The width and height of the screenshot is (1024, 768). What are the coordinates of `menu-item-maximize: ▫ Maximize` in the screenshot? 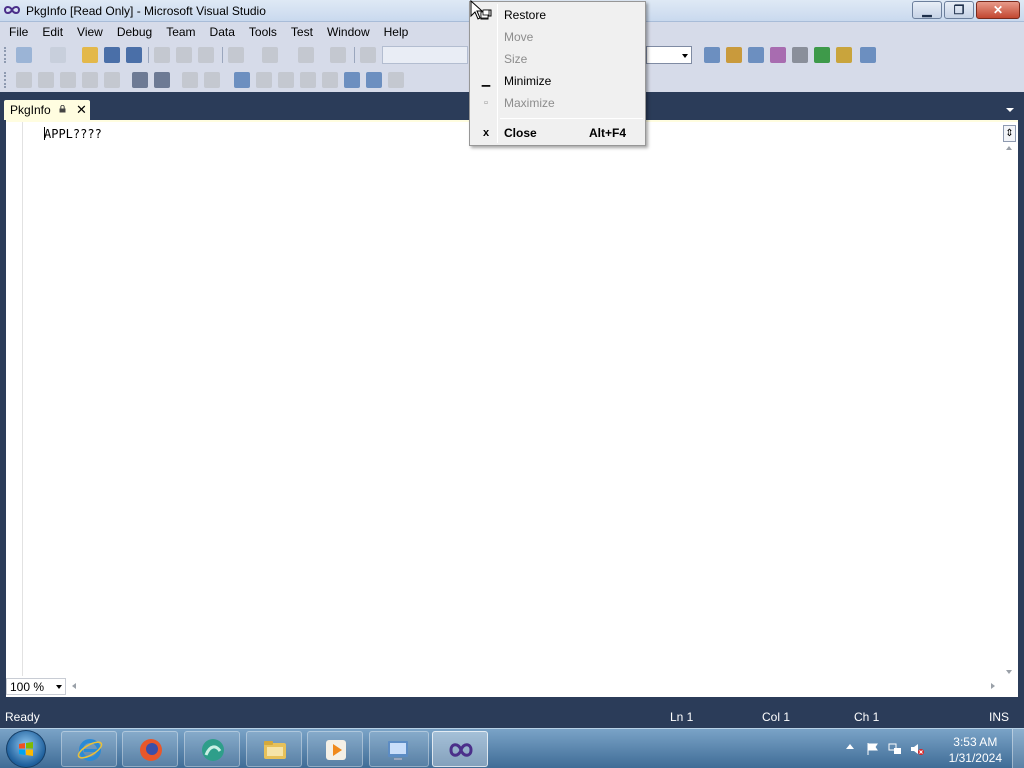 It's located at (557, 103).